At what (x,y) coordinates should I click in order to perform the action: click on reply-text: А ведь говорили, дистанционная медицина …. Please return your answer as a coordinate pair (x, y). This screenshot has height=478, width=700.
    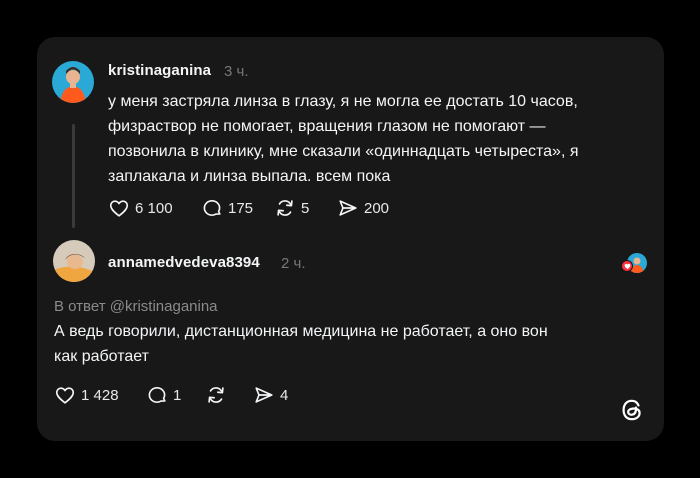
    Looking at the image, I should click on (301, 344).